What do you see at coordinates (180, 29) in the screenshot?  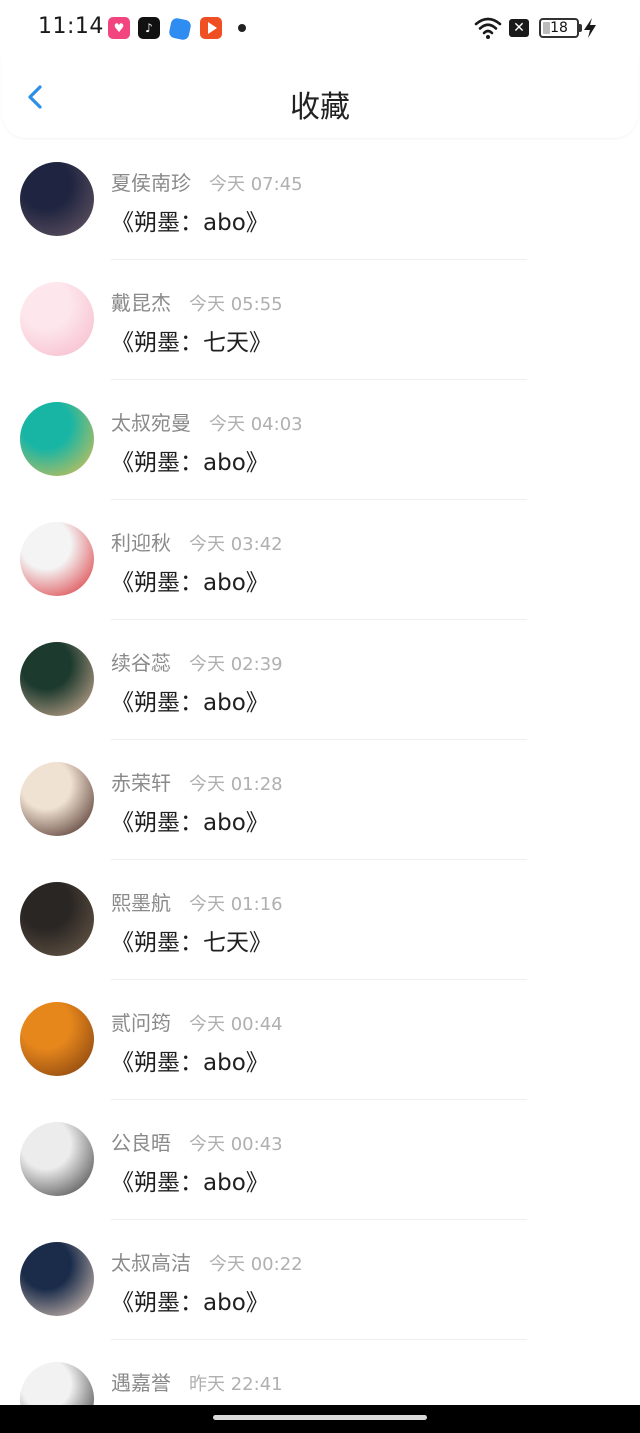 I see `blue-app-icon` at bounding box center [180, 29].